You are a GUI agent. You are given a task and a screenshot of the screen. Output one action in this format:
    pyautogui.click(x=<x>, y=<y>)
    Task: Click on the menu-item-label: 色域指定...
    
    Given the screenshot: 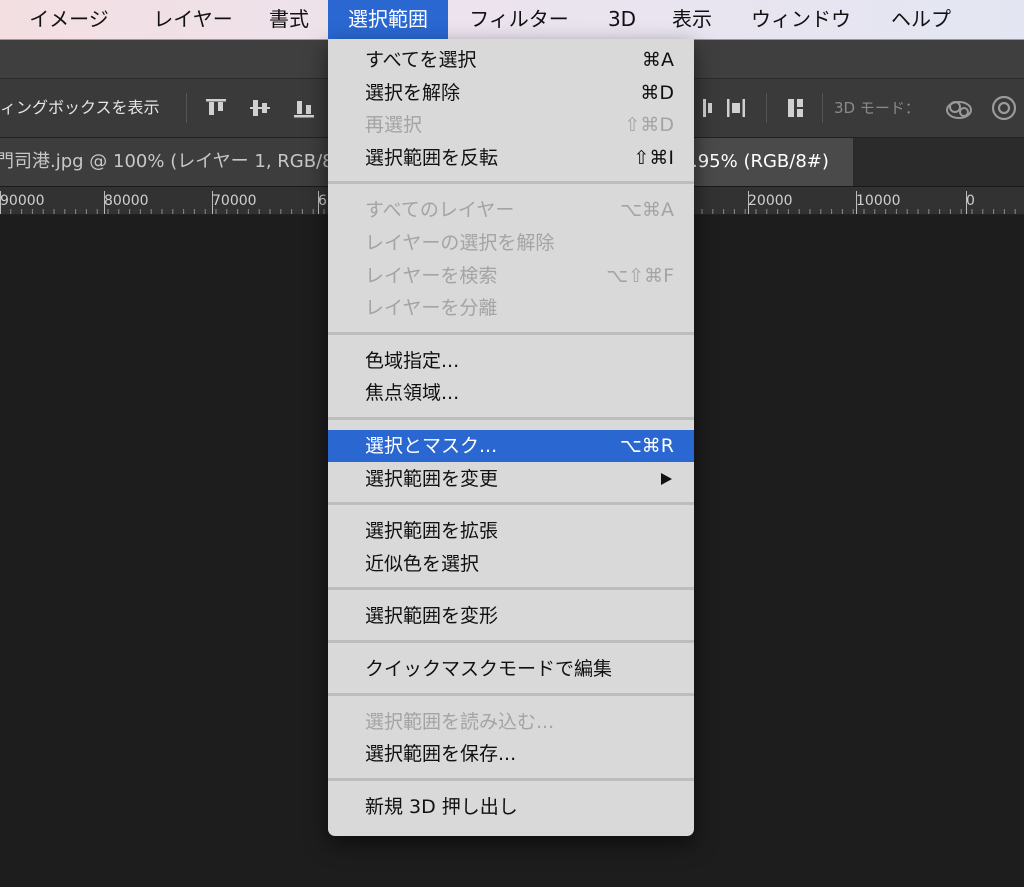 What is the action you would take?
    pyautogui.click(x=412, y=360)
    